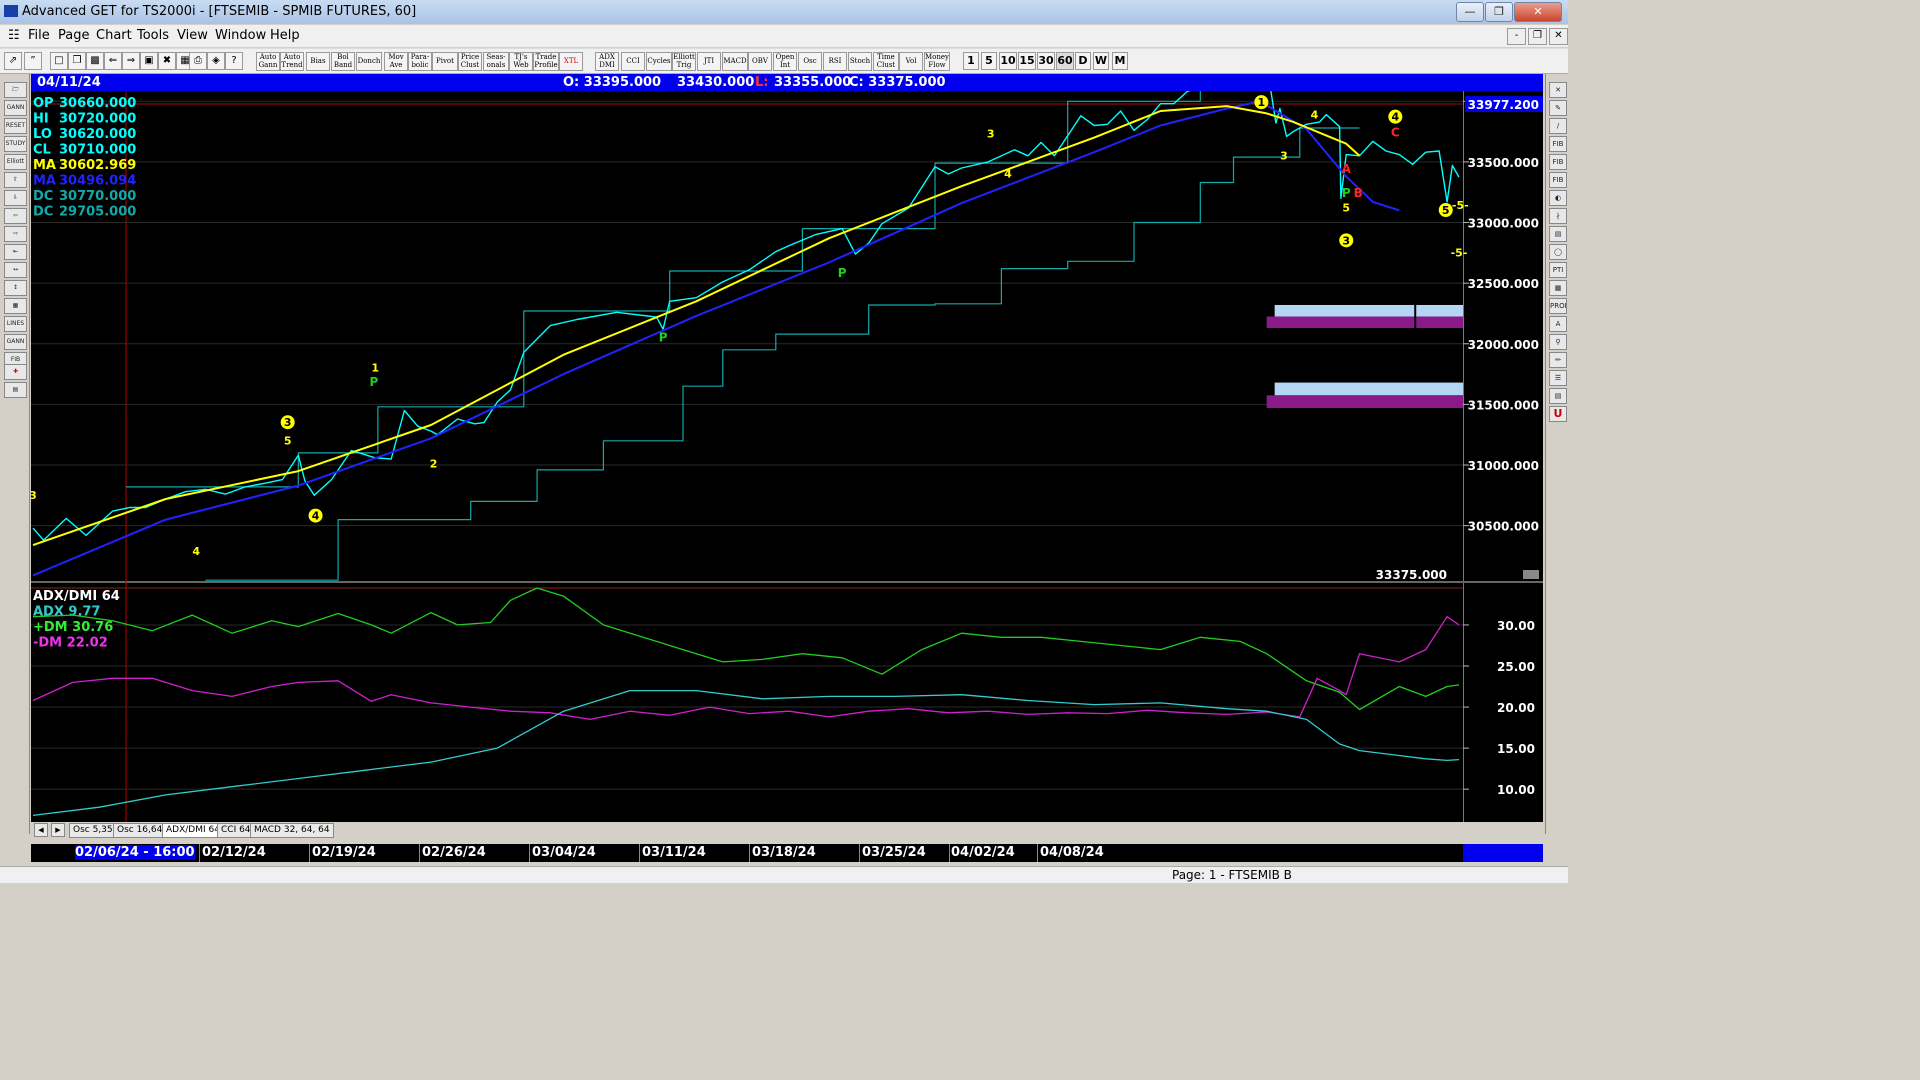 The image size is (1920, 1080). I want to click on study-adx-dmi: ADX DMI, so click(607, 61).